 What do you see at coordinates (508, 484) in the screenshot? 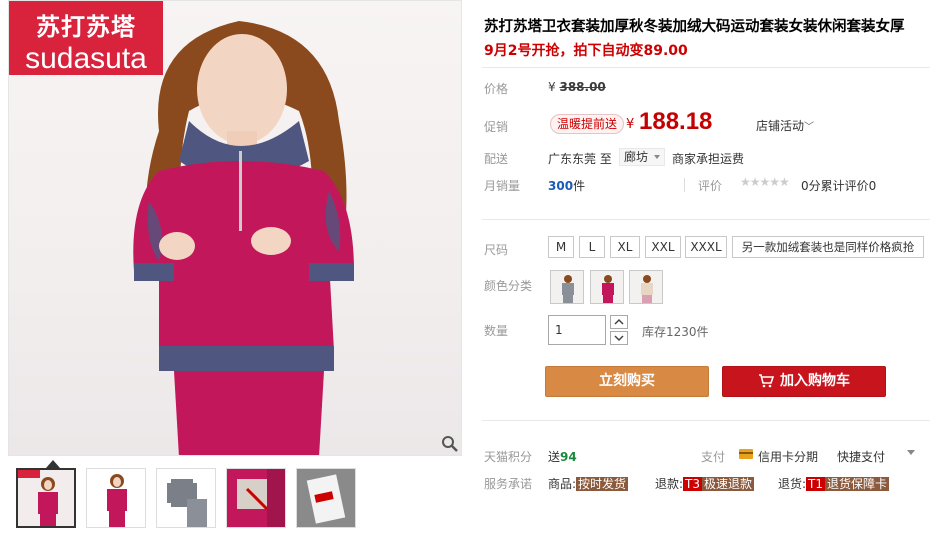
I see `service-label: 服务承诺` at bounding box center [508, 484].